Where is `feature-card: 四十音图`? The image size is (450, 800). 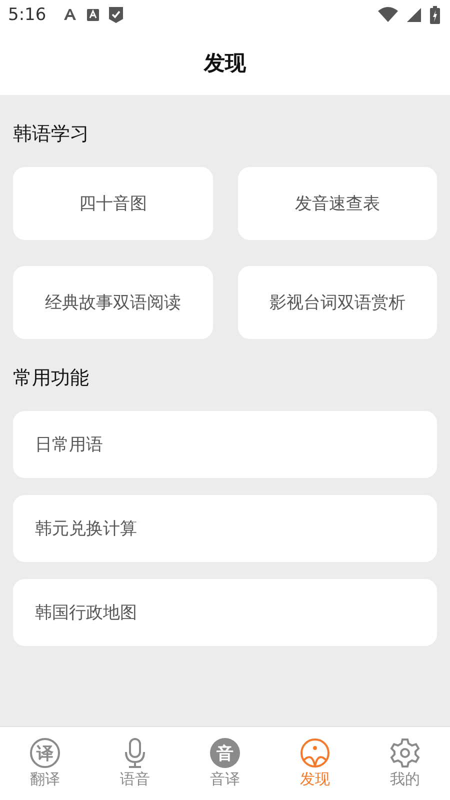 feature-card: 四十音图 is located at coordinates (112, 203).